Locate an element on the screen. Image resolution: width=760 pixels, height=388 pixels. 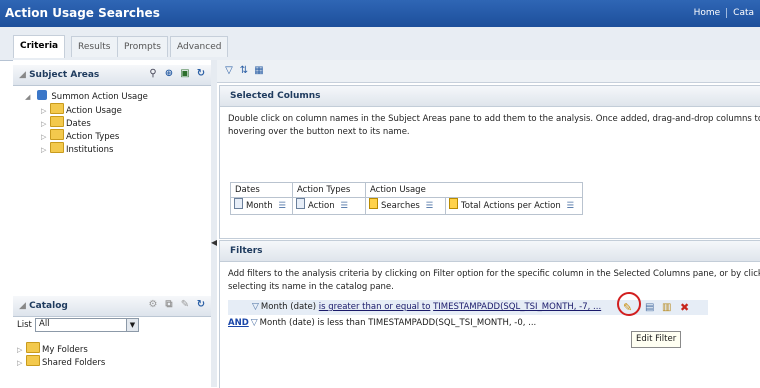
catalog-item-my-folders: ▷ My Folders is located at coordinates (52, 348).